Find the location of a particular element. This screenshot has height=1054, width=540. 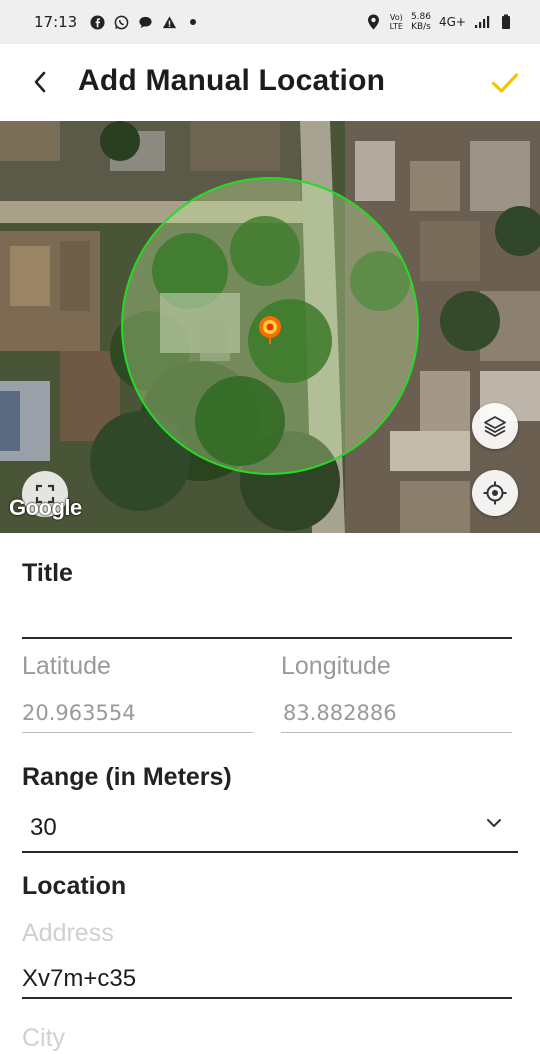

battery-icon is located at coordinates (506, 22).